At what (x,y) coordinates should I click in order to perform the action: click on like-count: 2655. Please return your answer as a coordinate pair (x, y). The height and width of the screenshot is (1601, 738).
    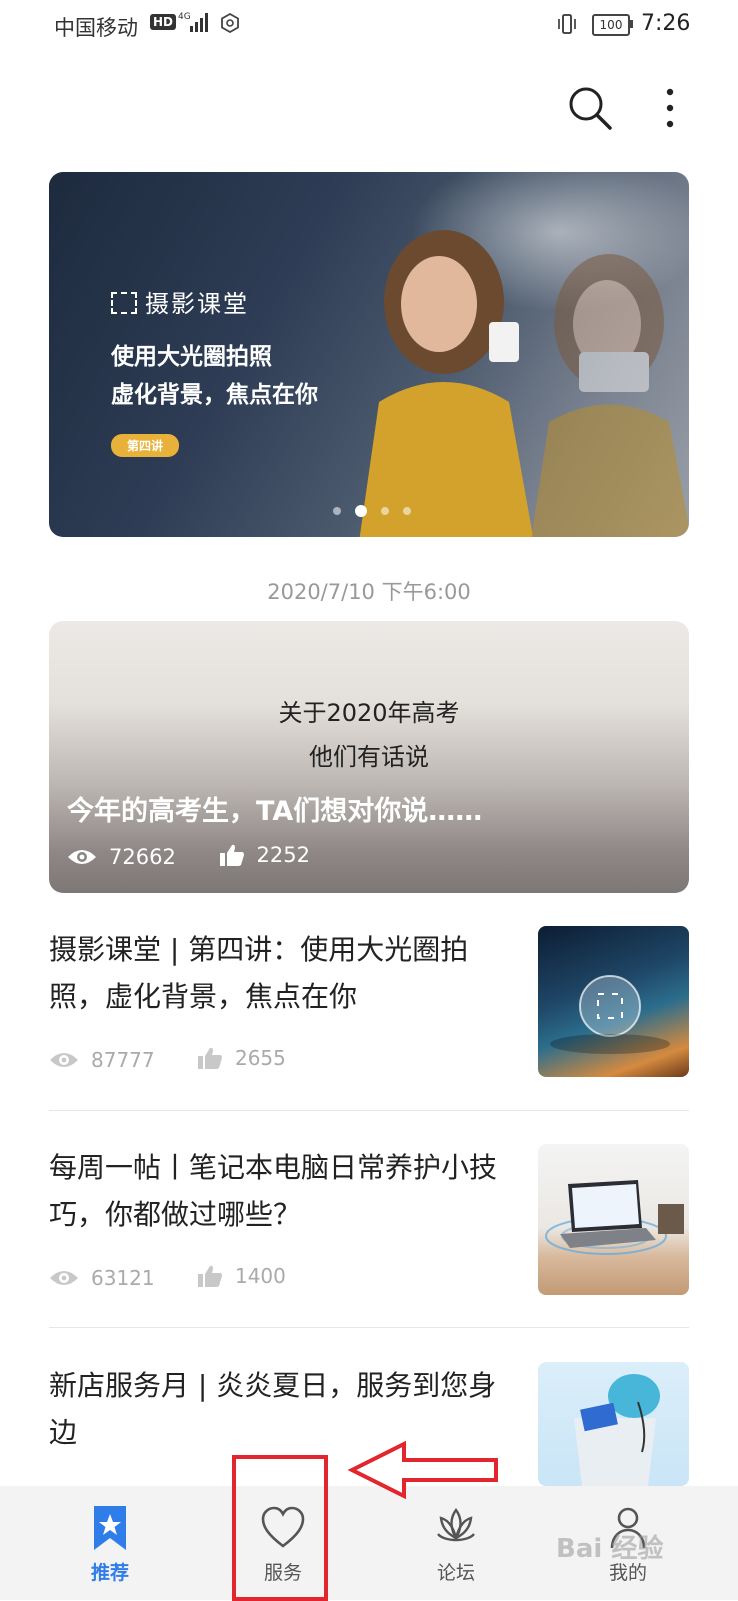
    Looking at the image, I should click on (260, 1058).